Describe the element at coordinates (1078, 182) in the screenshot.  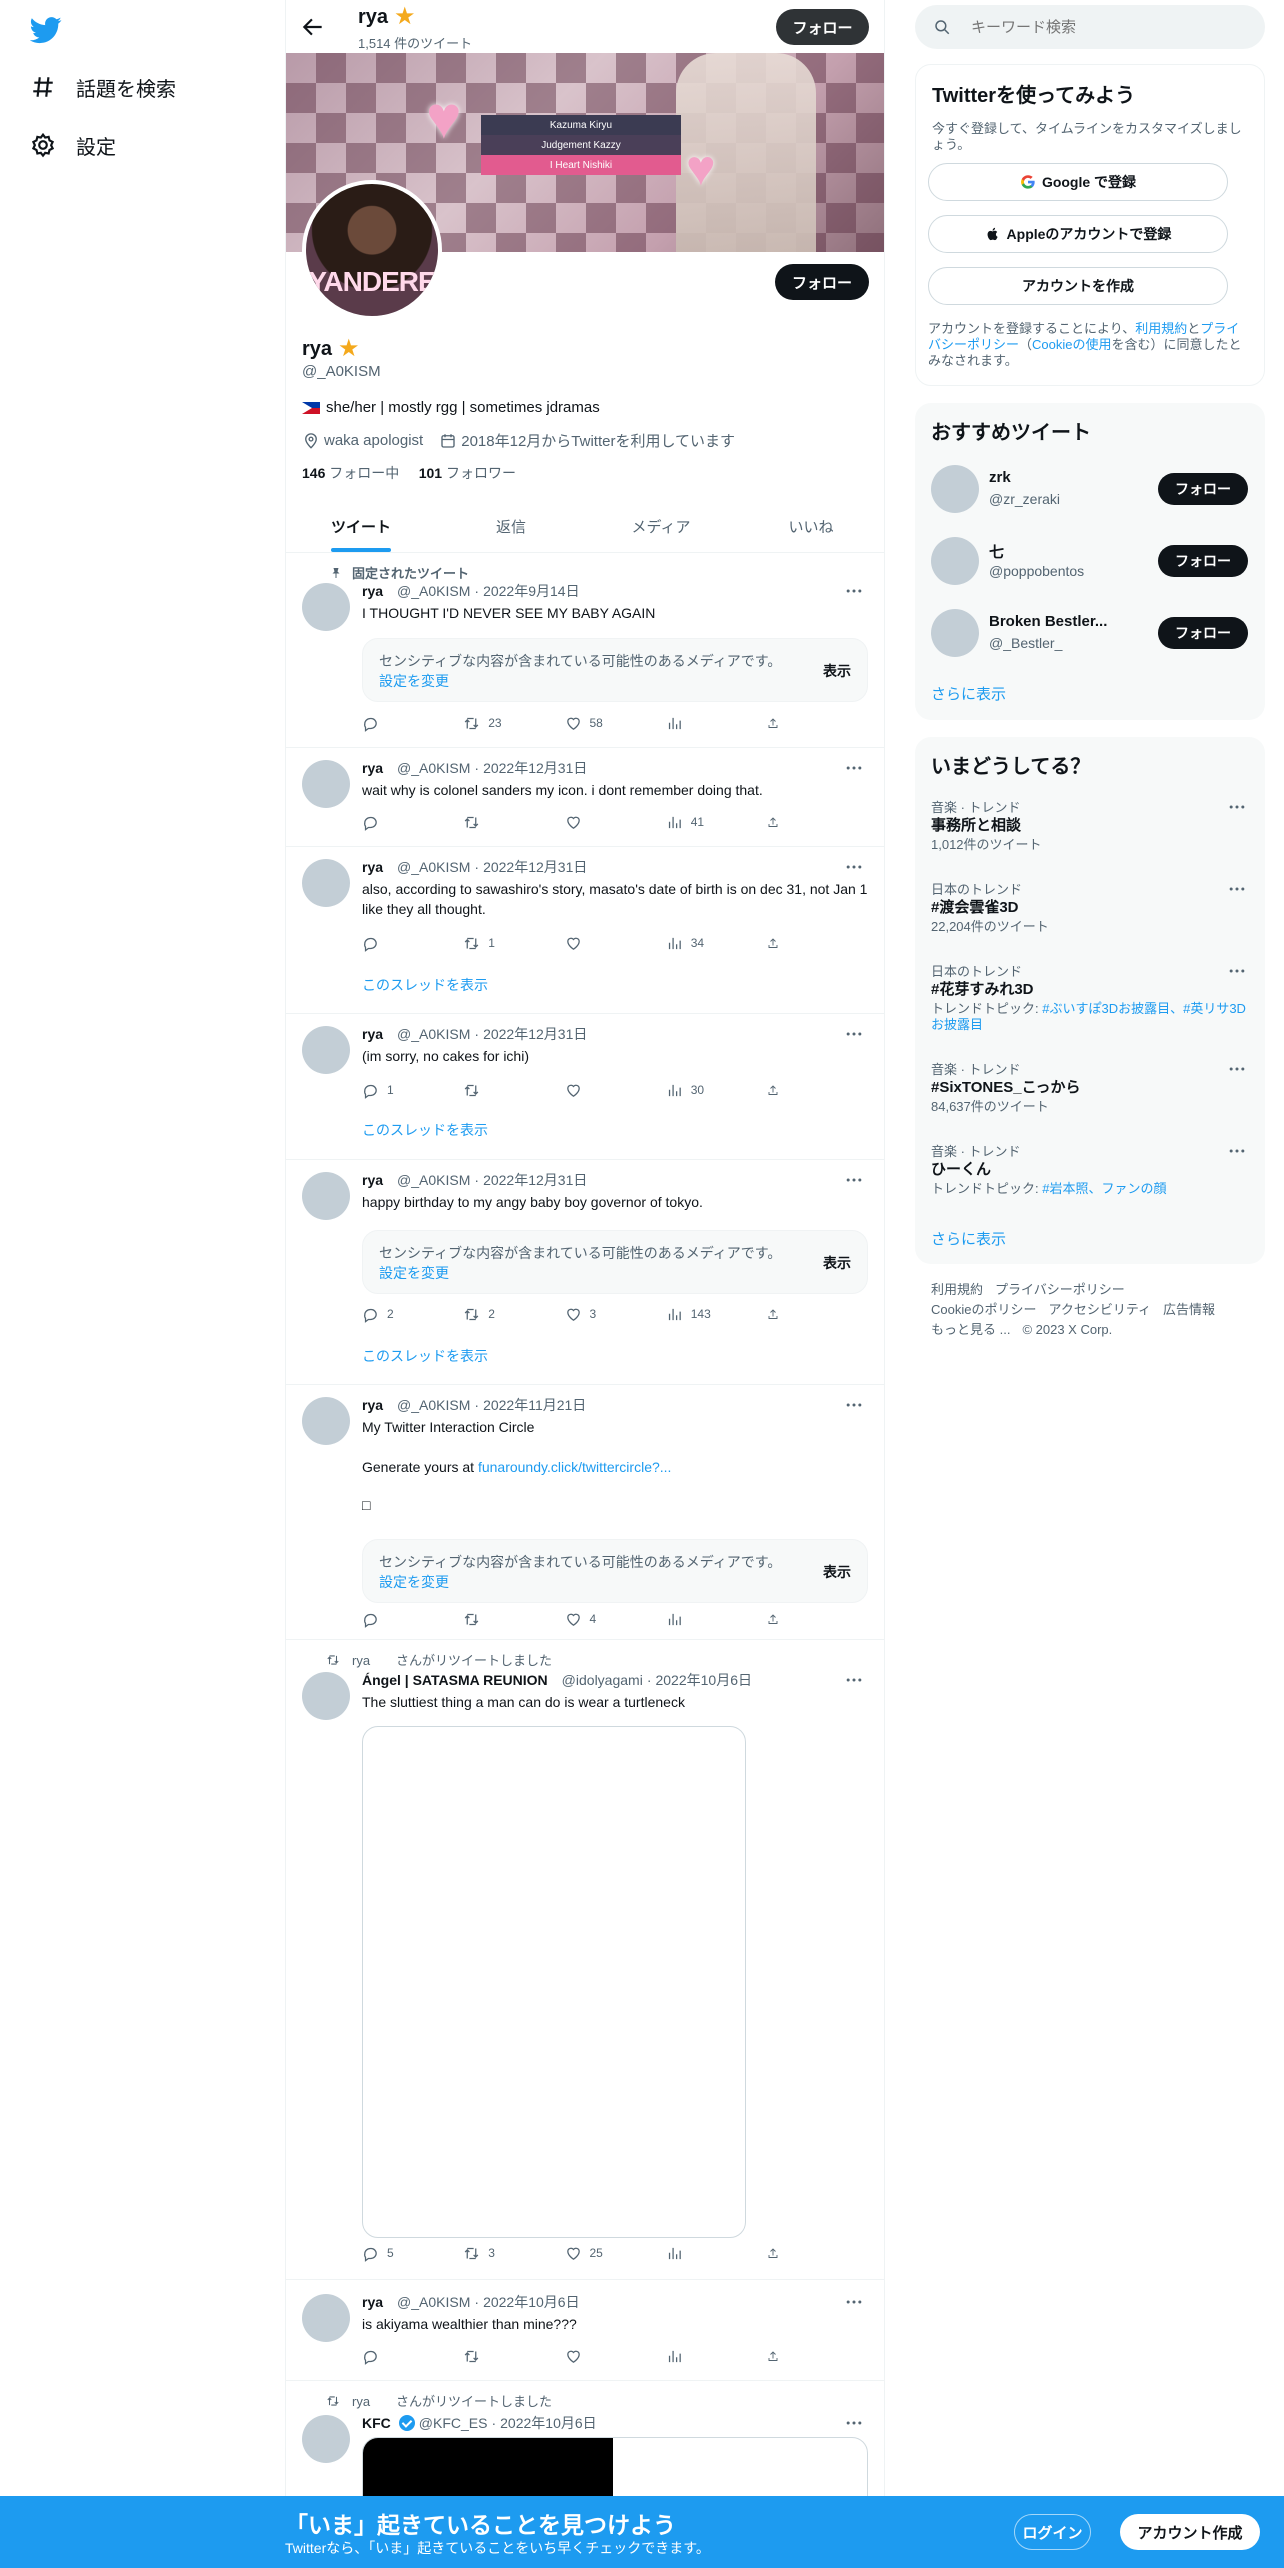
I see `google-signup-button: Google で登録` at that location.